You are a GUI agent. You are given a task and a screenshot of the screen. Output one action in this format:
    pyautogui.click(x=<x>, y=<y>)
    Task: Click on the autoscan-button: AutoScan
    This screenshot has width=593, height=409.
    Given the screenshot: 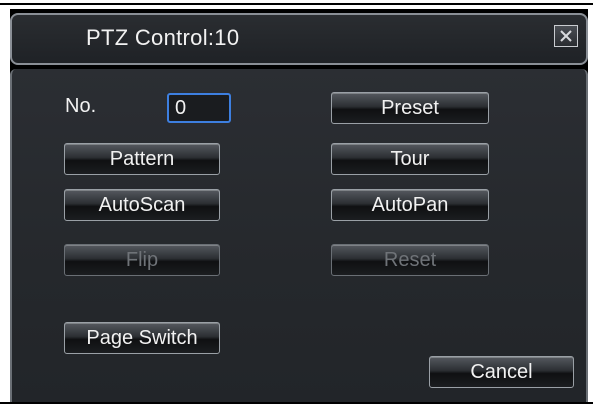 What is the action you would take?
    pyautogui.click(x=142, y=205)
    